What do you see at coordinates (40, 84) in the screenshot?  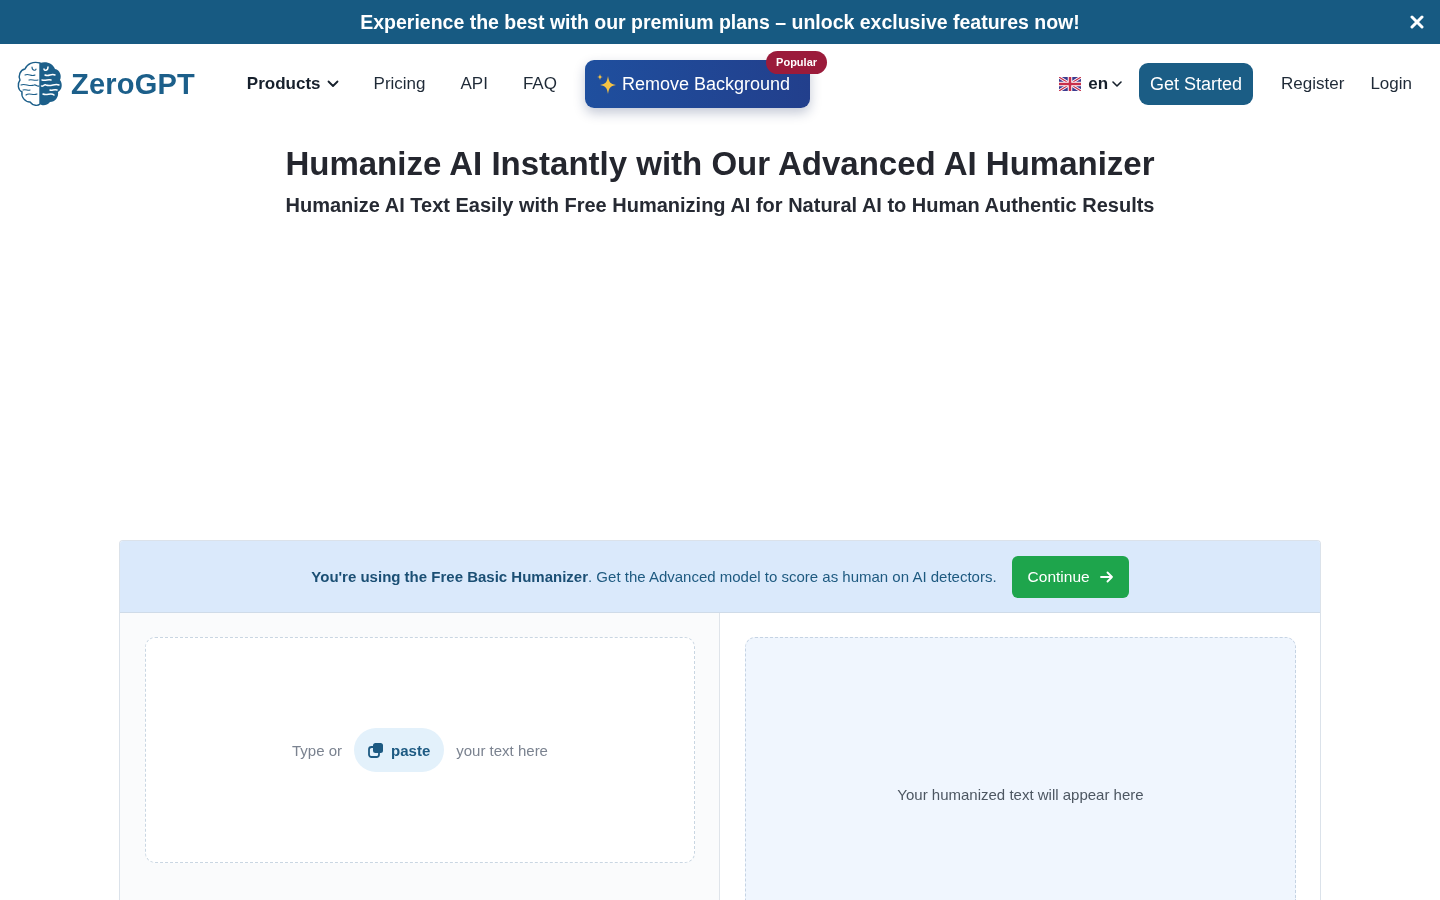 I see `brain-logo-icon` at bounding box center [40, 84].